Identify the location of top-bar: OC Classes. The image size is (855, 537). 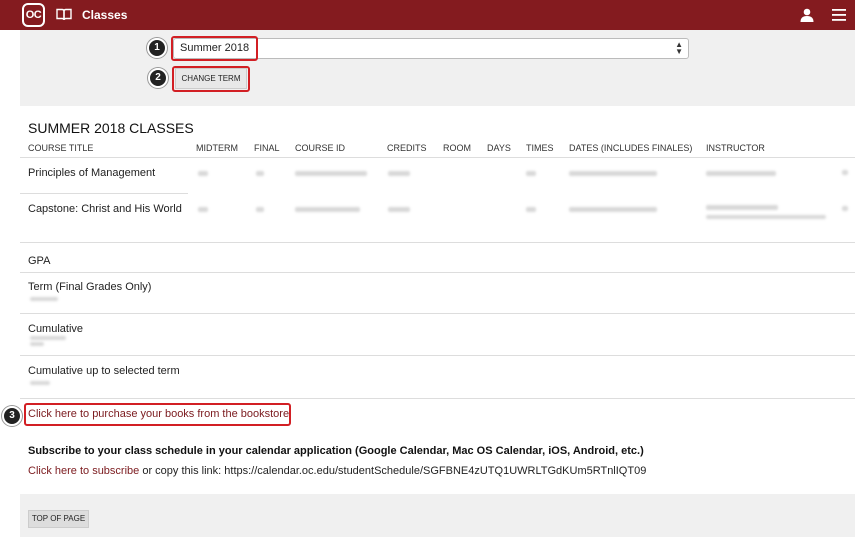
(427, 15).